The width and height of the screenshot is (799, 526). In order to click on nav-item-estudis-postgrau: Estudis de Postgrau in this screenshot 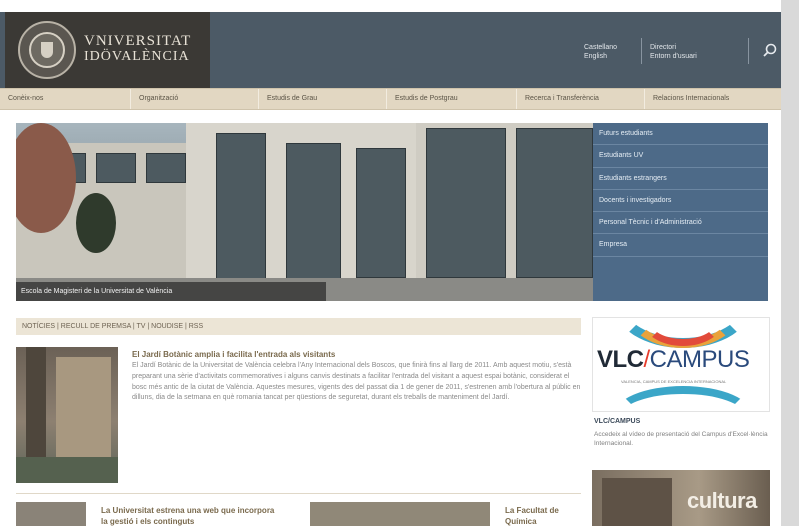, I will do `click(451, 99)`.